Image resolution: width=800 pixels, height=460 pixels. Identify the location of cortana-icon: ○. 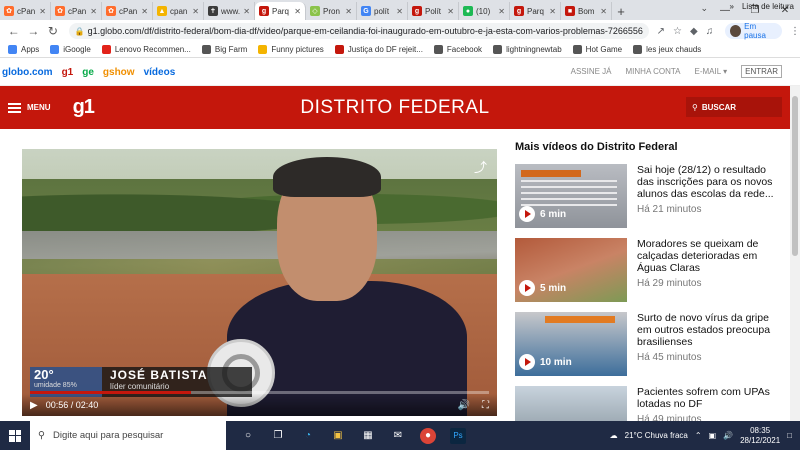
(248, 436).